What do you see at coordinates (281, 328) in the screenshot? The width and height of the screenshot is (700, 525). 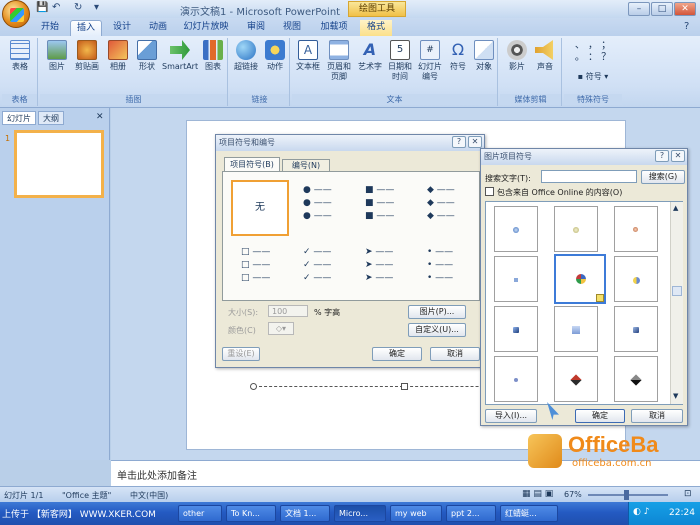 I see `color-picker: ◇▾` at bounding box center [281, 328].